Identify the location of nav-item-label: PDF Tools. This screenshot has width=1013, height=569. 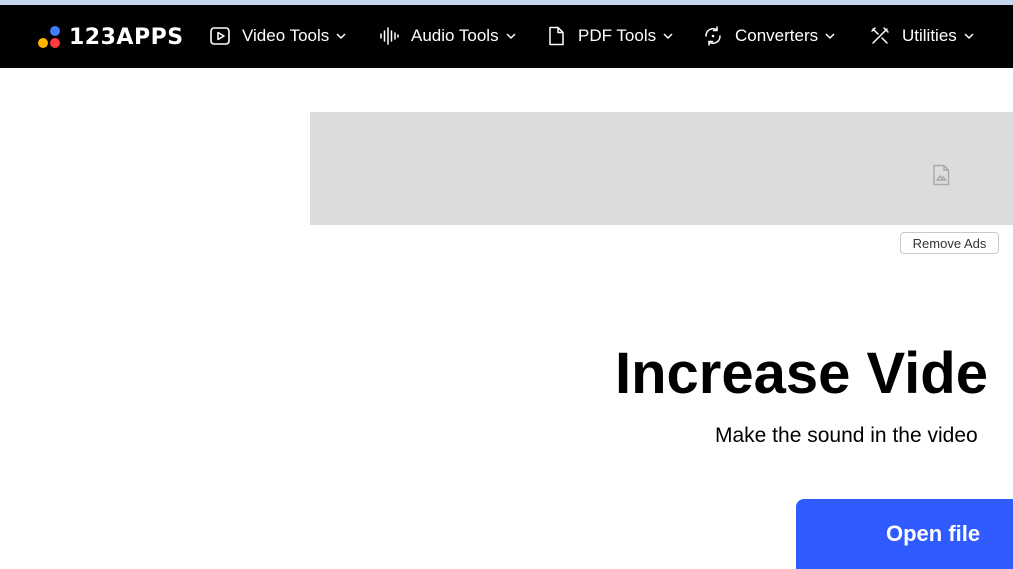
(617, 35).